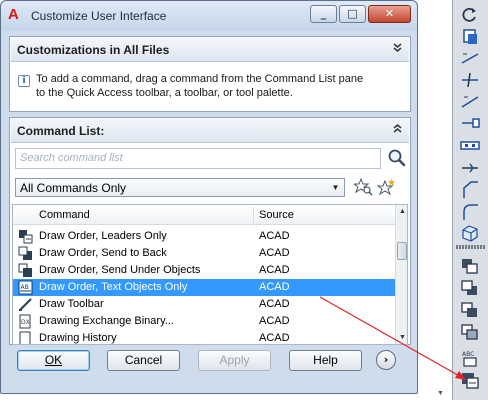 The image size is (488, 400). I want to click on stretch-icon, so click(470, 102).